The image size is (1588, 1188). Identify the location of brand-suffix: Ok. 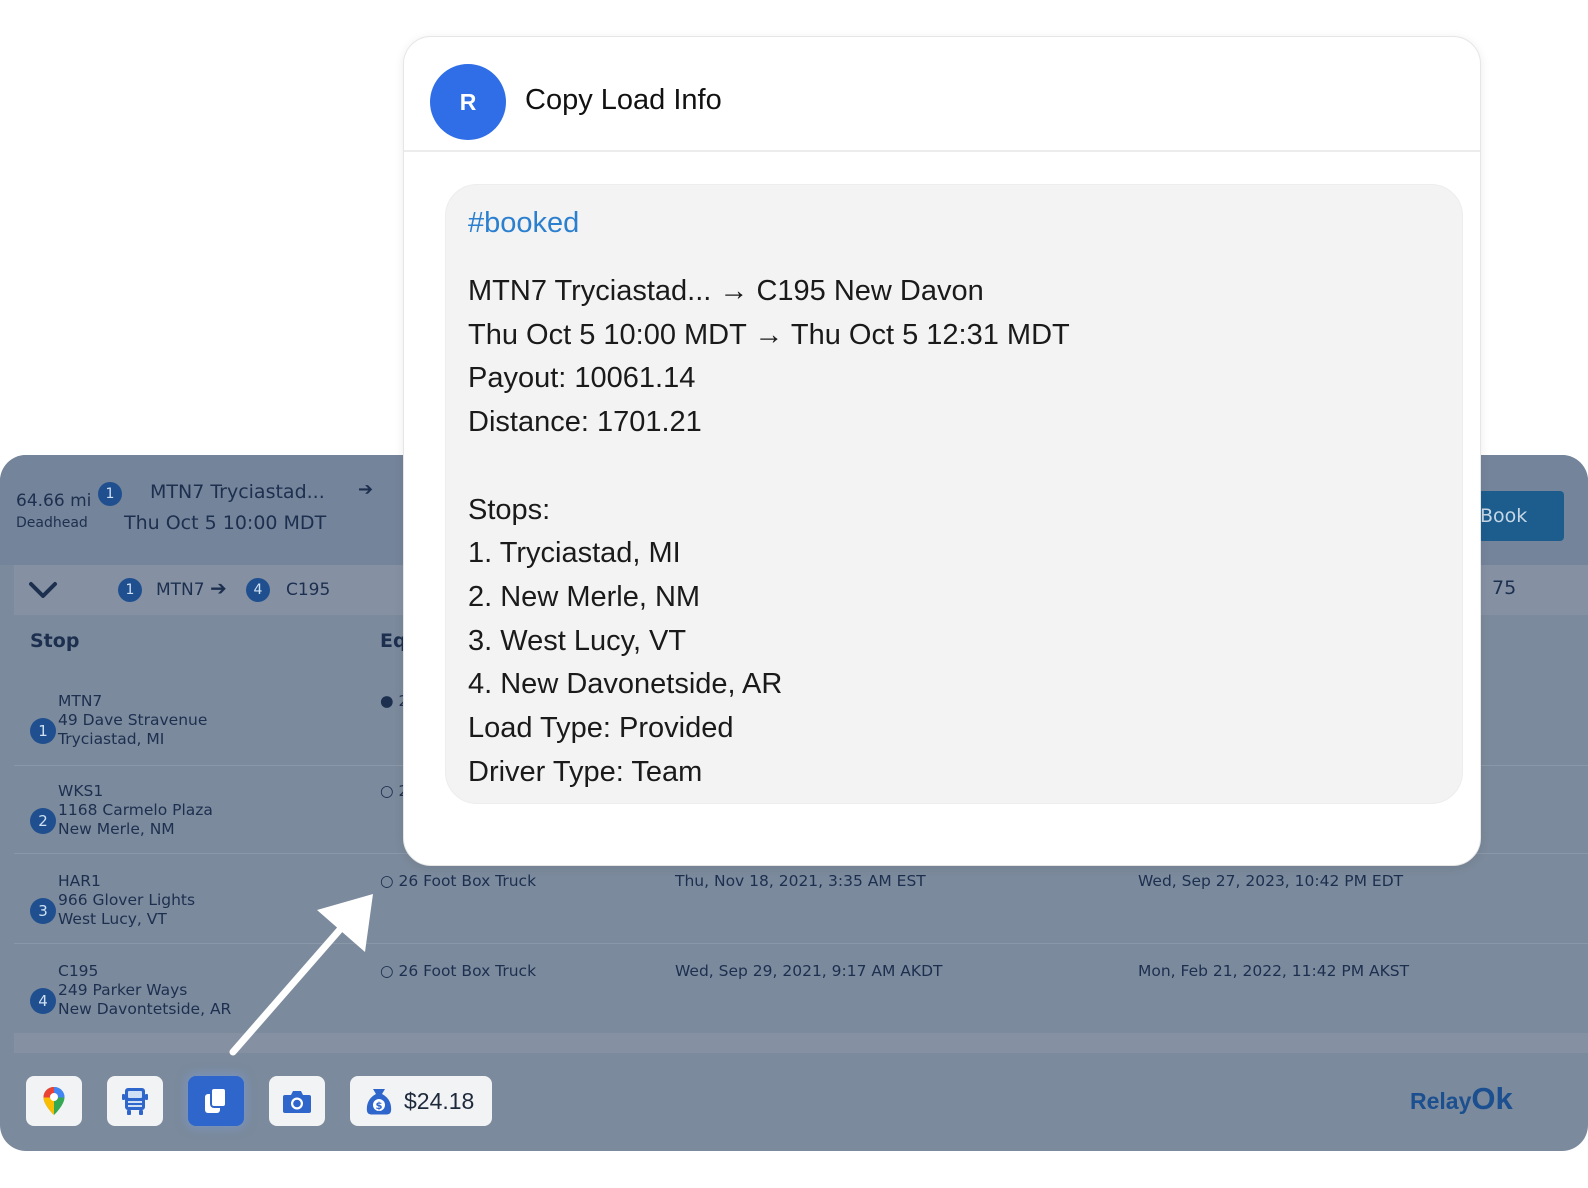
(1492, 1098).